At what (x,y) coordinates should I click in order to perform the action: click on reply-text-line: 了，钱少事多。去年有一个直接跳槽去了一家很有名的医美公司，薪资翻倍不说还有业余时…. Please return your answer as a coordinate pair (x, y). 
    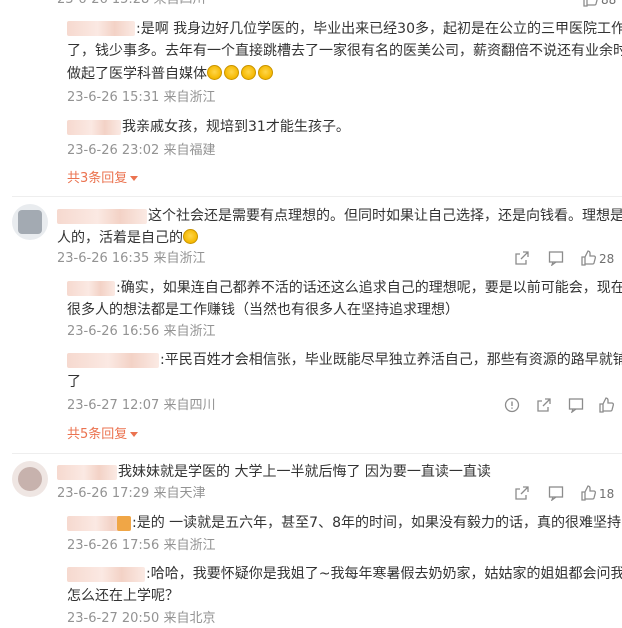
    Looking at the image, I should click on (344, 51).